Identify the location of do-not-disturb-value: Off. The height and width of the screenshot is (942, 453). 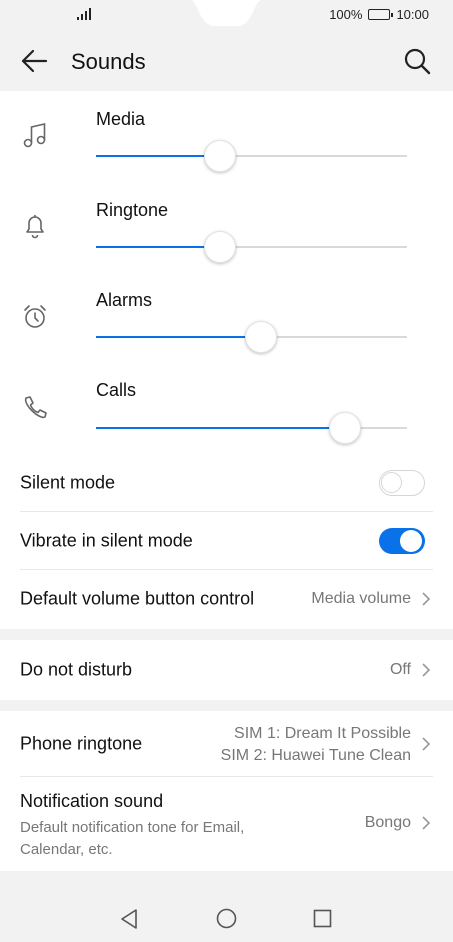
(400, 669).